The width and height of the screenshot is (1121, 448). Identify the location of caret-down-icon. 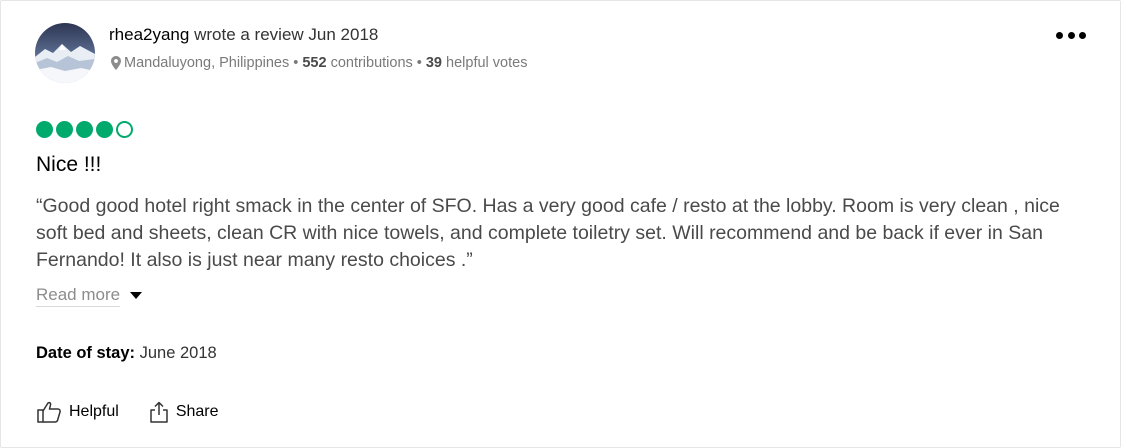
(136, 295).